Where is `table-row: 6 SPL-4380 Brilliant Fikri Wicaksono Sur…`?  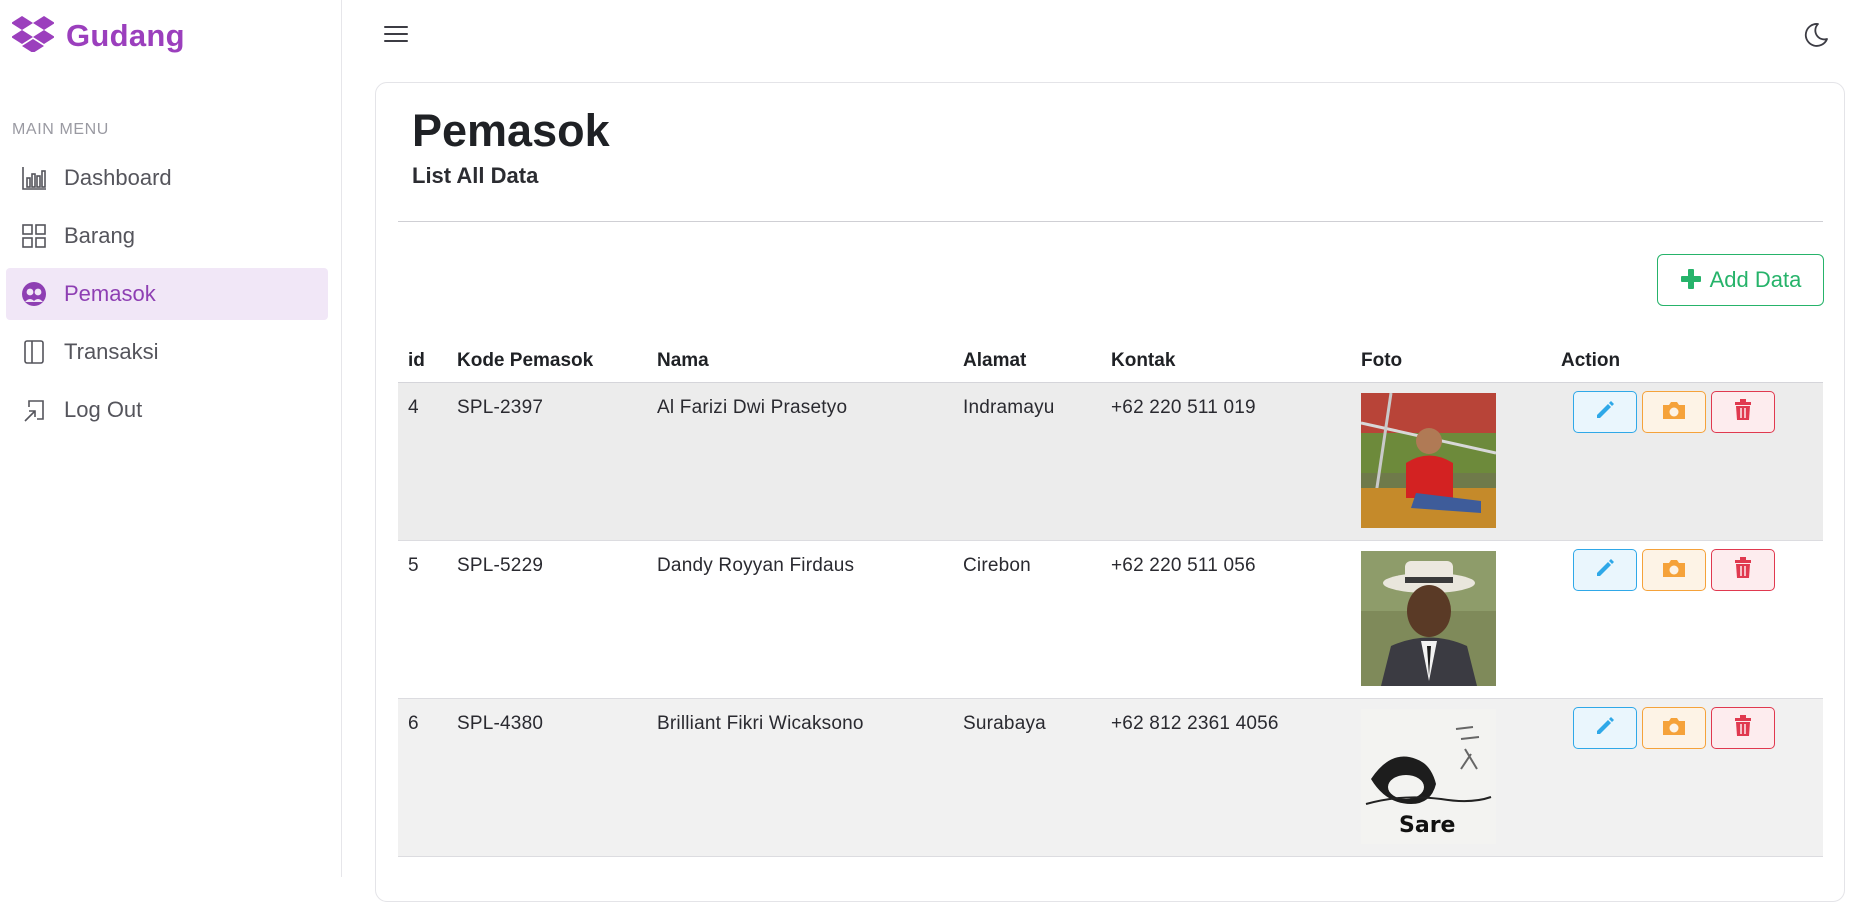
table-row: 6 SPL-4380 Brilliant Fikri Wicaksono Sur… is located at coordinates (1110, 778).